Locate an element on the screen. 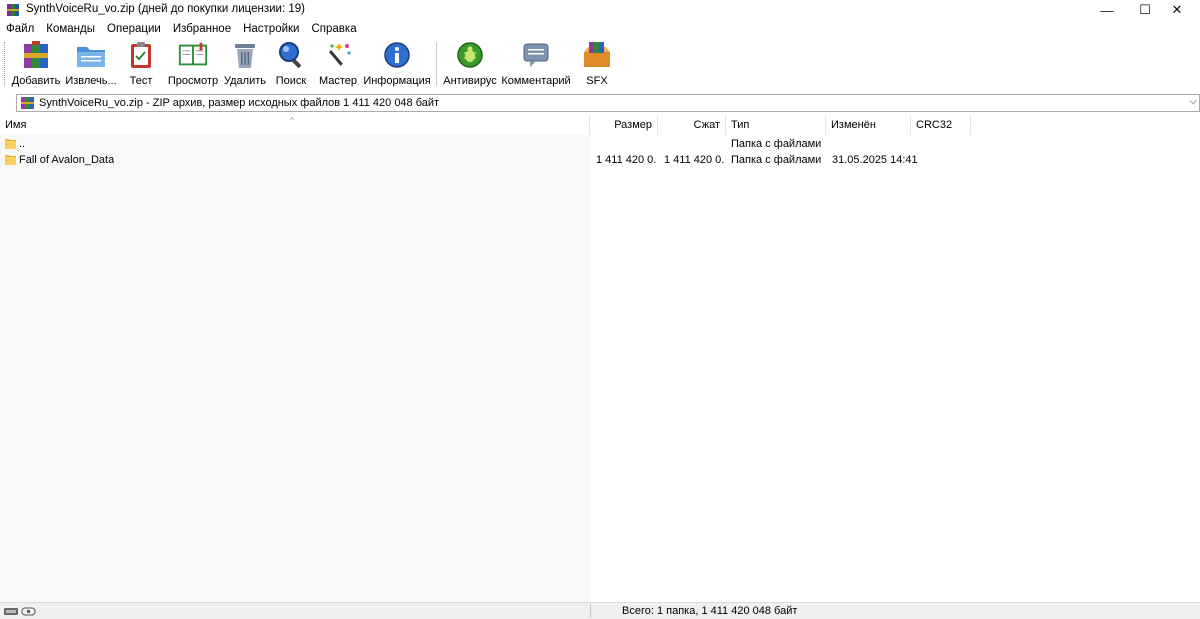 The width and height of the screenshot is (1200, 619). column-name: Имя ^ is located at coordinates (295, 125).